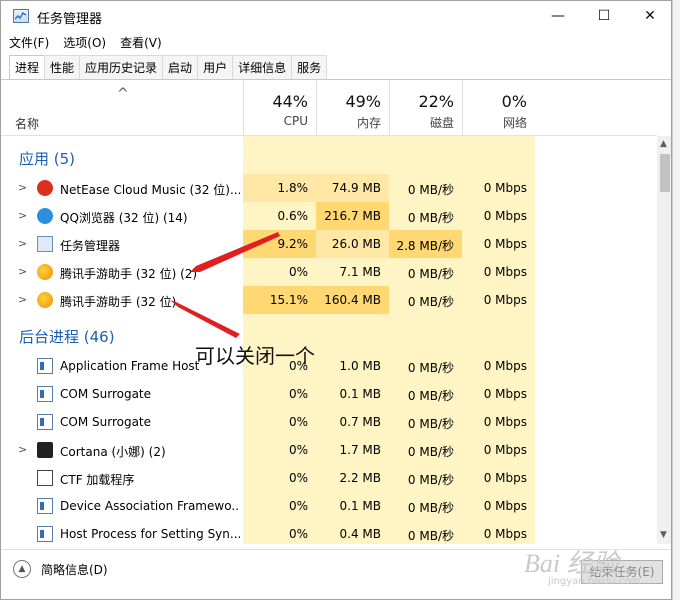 The width and height of the screenshot is (680, 600). What do you see at coordinates (665, 173) in the screenshot?
I see `scroll-thumb` at bounding box center [665, 173].